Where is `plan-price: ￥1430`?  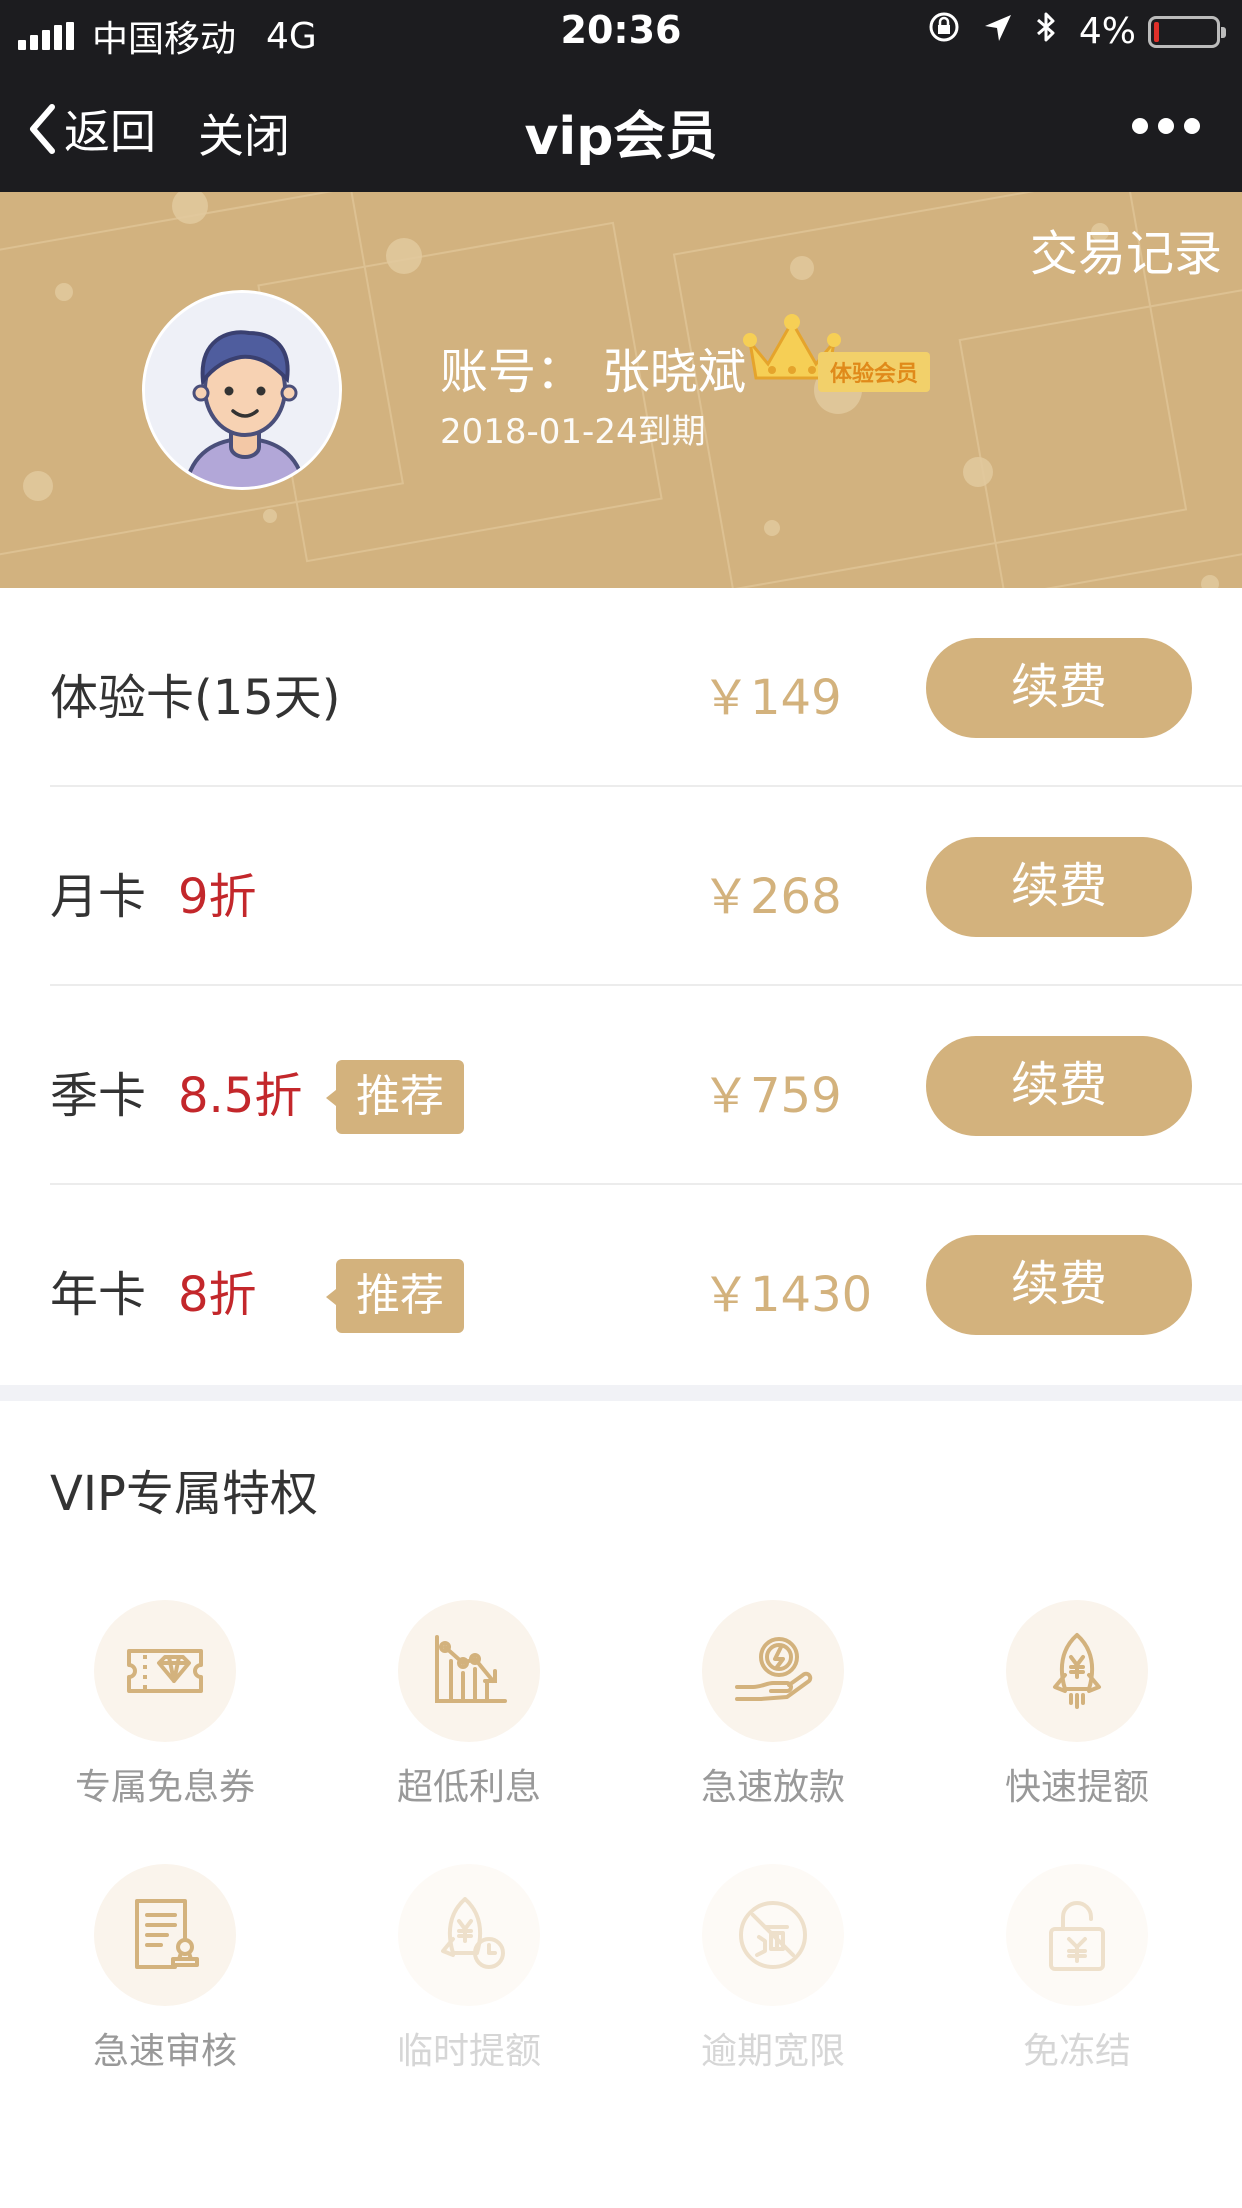
plan-price: ￥1430 is located at coordinates (787, 1295).